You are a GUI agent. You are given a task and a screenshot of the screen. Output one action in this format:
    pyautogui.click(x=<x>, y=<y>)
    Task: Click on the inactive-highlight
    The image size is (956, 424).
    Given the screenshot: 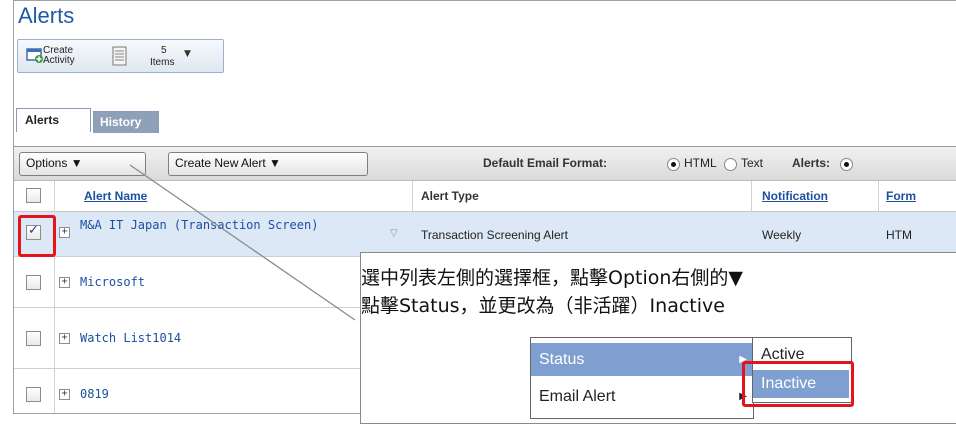 What is the action you would take?
    pyautogui.click(x=798, y=384)
    